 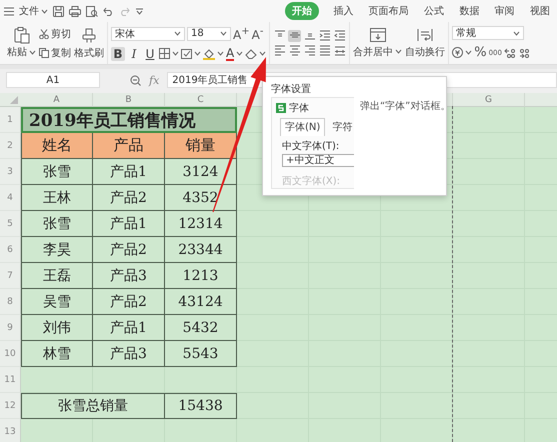 I want to click on preview-tab-title: 字体(N), so click(x=303, y=127).